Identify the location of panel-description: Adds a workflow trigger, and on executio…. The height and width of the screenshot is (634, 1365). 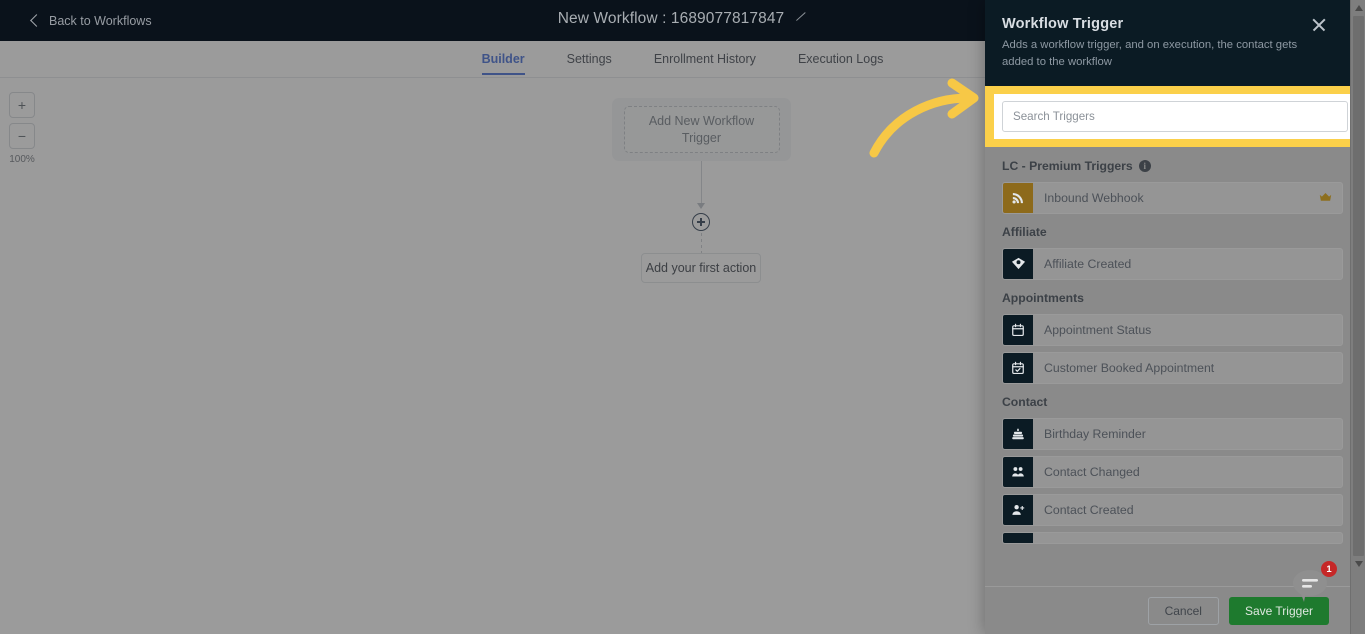
(1150, 53).